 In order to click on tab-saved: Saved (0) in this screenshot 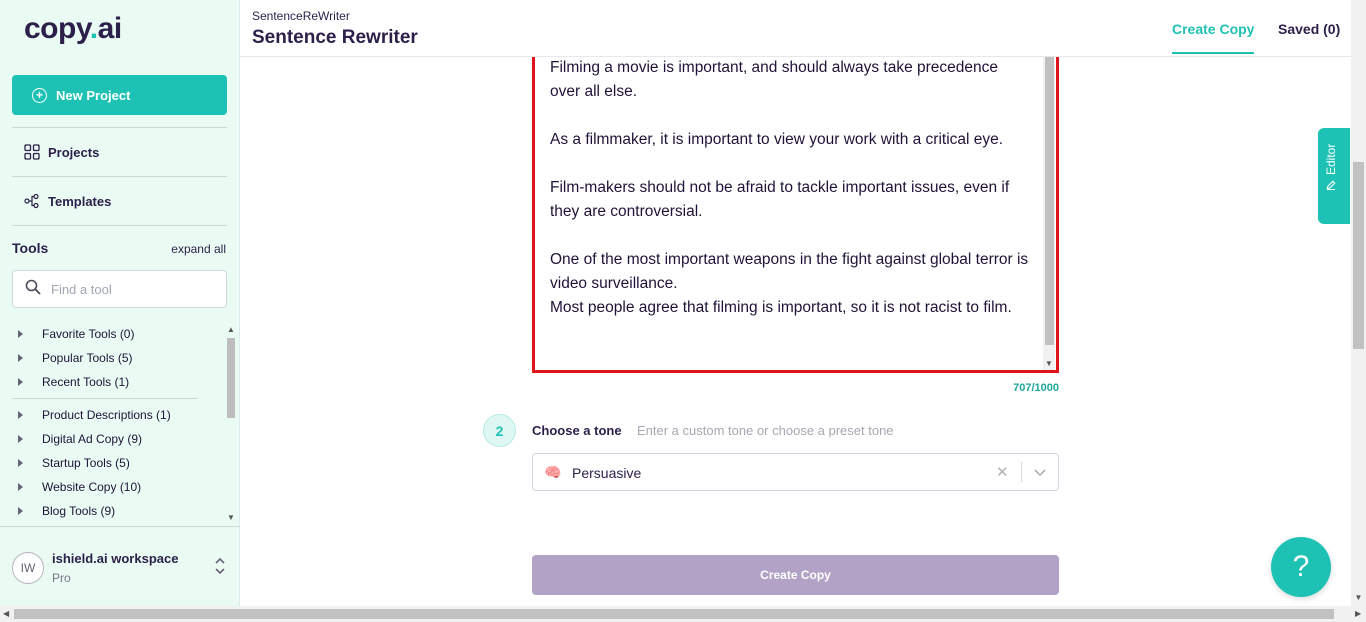, I will do `click(1309, 29)`.